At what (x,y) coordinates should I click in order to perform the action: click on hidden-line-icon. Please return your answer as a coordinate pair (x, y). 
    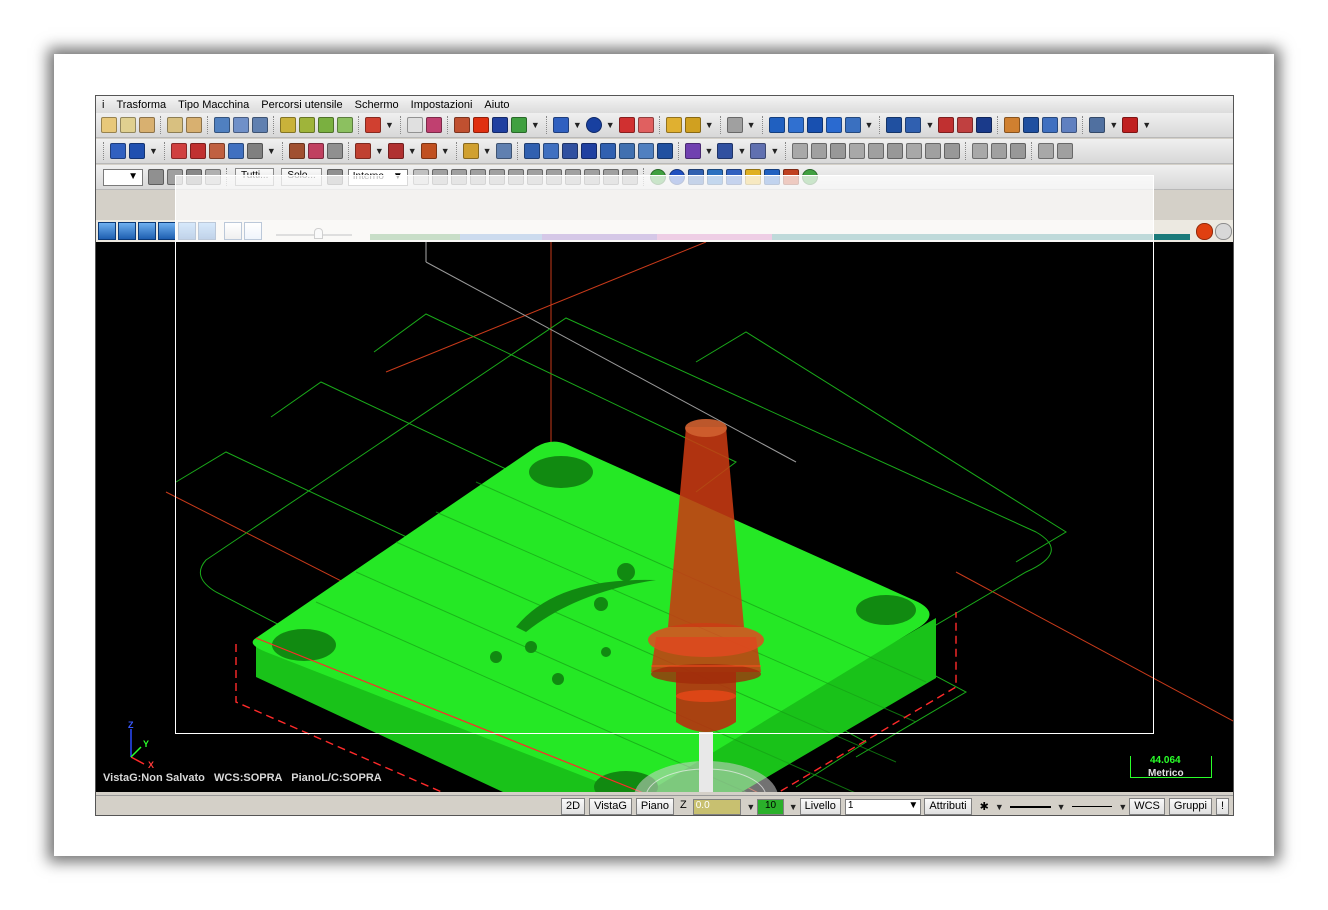
    Looking at the image, I should click on (260, 125).